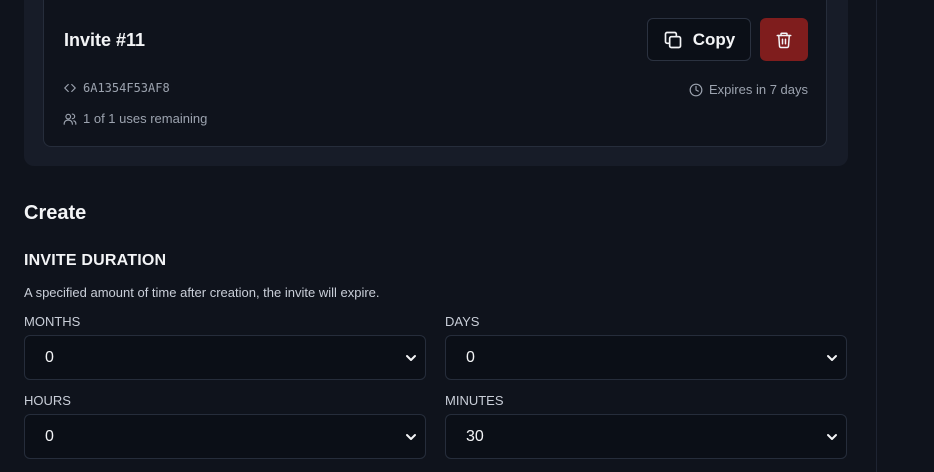  I want to click on delete-button, so click(784, 39).